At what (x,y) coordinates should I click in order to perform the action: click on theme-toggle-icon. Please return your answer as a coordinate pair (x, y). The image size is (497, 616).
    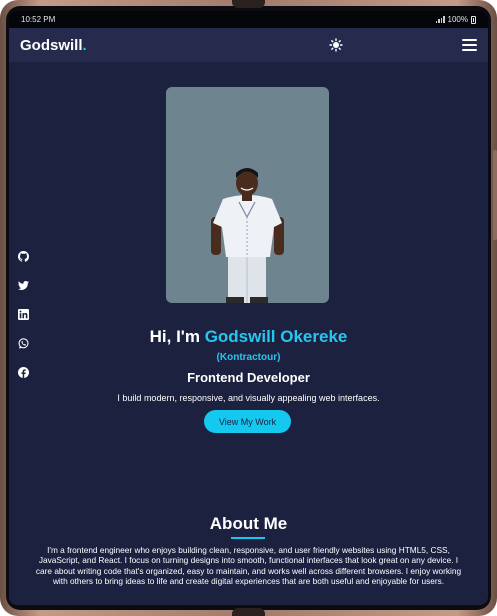
    Looking at the image, I should click on (336, 45).